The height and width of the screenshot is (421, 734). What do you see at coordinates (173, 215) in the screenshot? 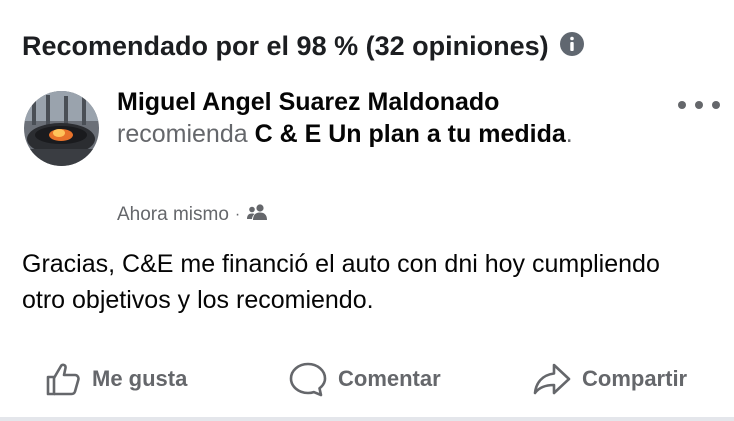
I see `post-timestamp: Ahora mismo` at bounding box center [173, 215].